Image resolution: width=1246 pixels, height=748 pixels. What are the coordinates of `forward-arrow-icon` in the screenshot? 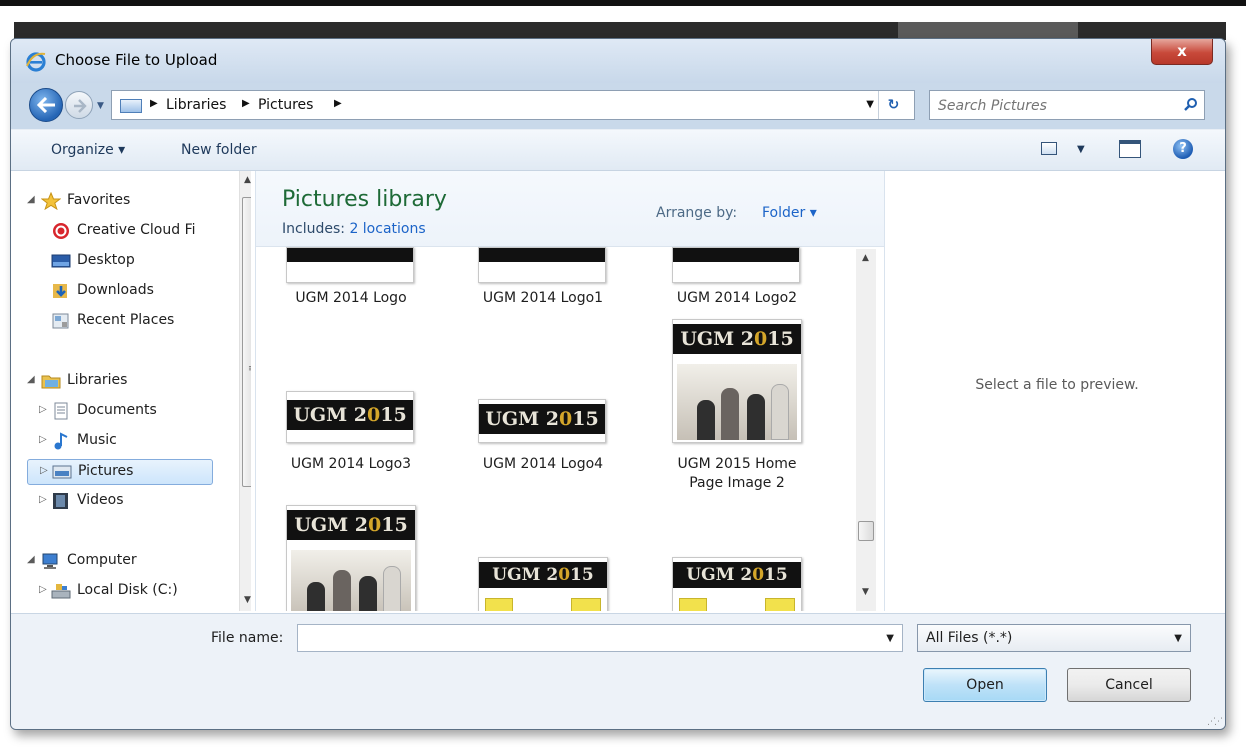 It's located at (80, 106).